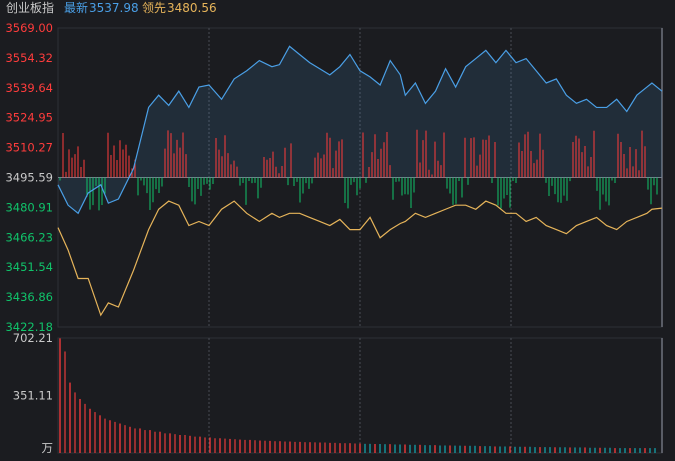 The width and height of the screenshot is (675, 461). Describe the element at coordinates (29, 28) in the screenshot. I see `price-axis-tick-0: 3569.00` at that location.